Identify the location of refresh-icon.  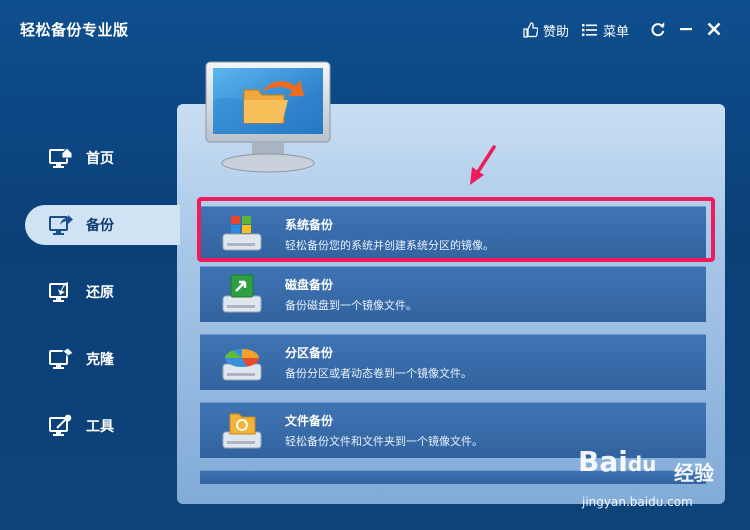
(658, 29).